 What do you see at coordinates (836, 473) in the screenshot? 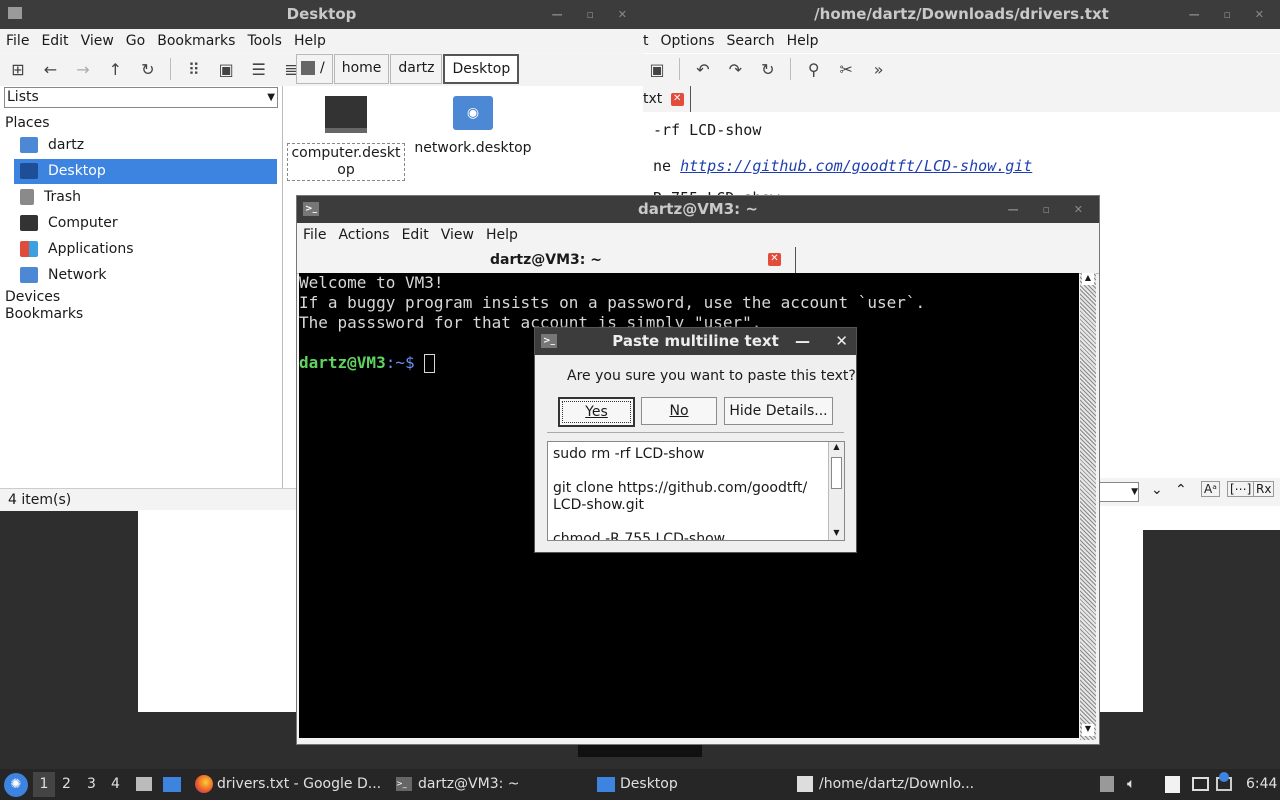
I see `scroll-thumb` at bounding box center [836, 473].